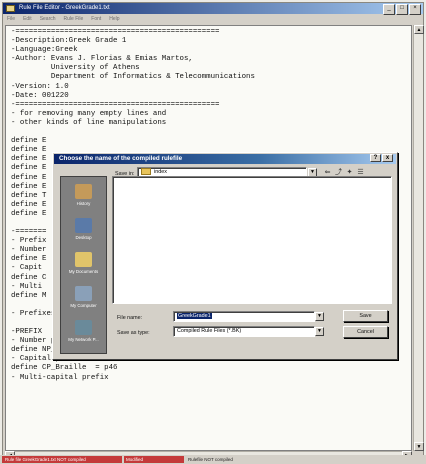  I want to click on app-icon, so click(10, 8).